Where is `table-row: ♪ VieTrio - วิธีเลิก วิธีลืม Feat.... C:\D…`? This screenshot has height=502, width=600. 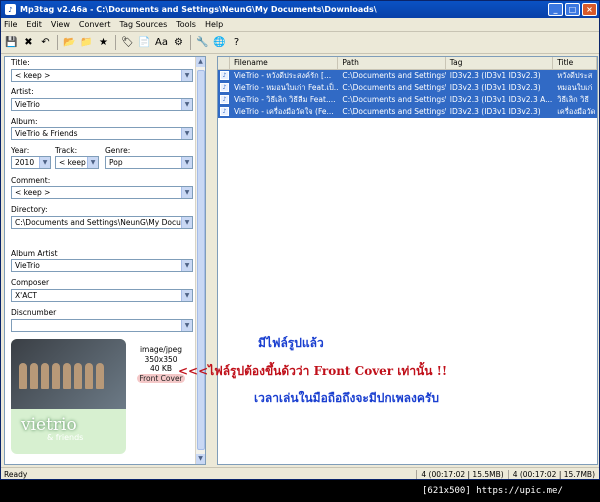
table-row: ♪ VieTrio - วิธีเลิก วิธีลืม Feat.... C:\D… is located at coordinates (407, 100).